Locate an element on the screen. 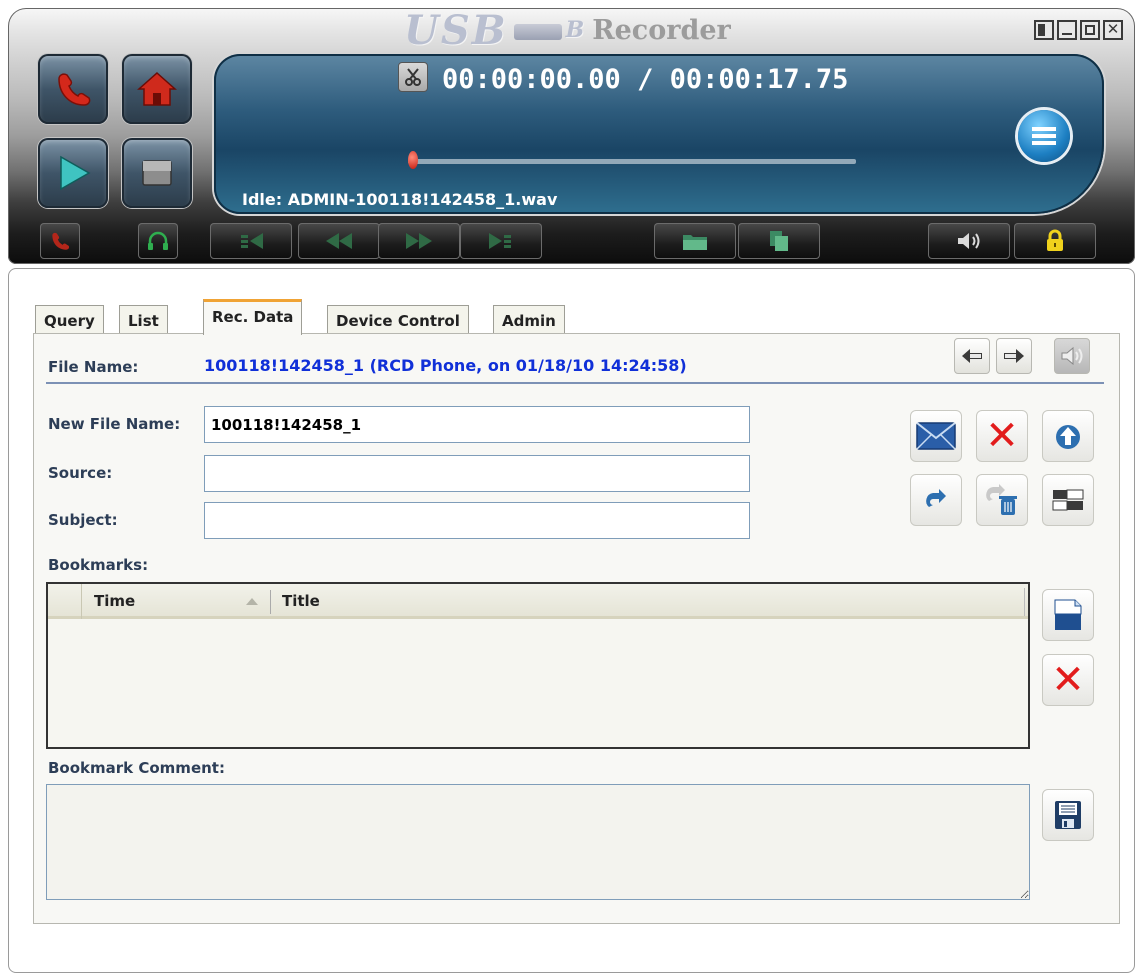  stop-icon is located at coordinates (157, 173).